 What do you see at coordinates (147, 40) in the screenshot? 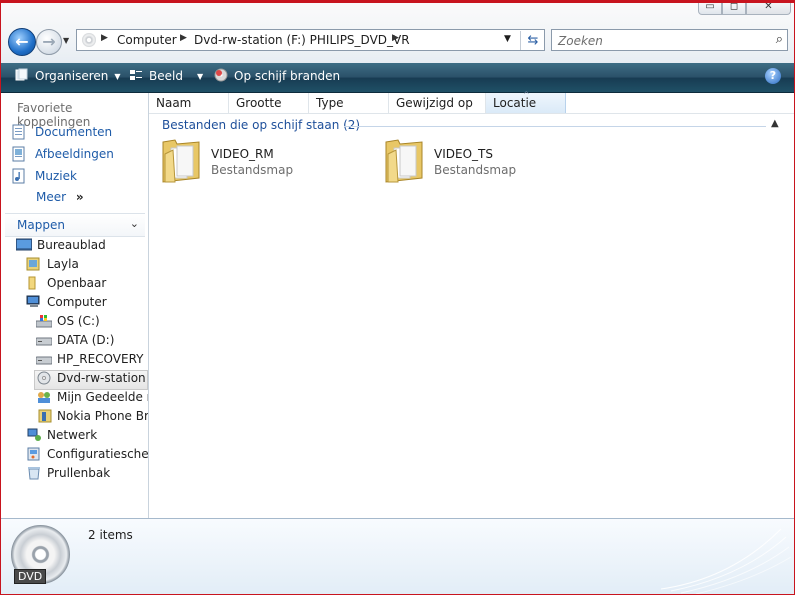
I see `breadcrumb-computer: Computer` at bounding box center [147, 40].